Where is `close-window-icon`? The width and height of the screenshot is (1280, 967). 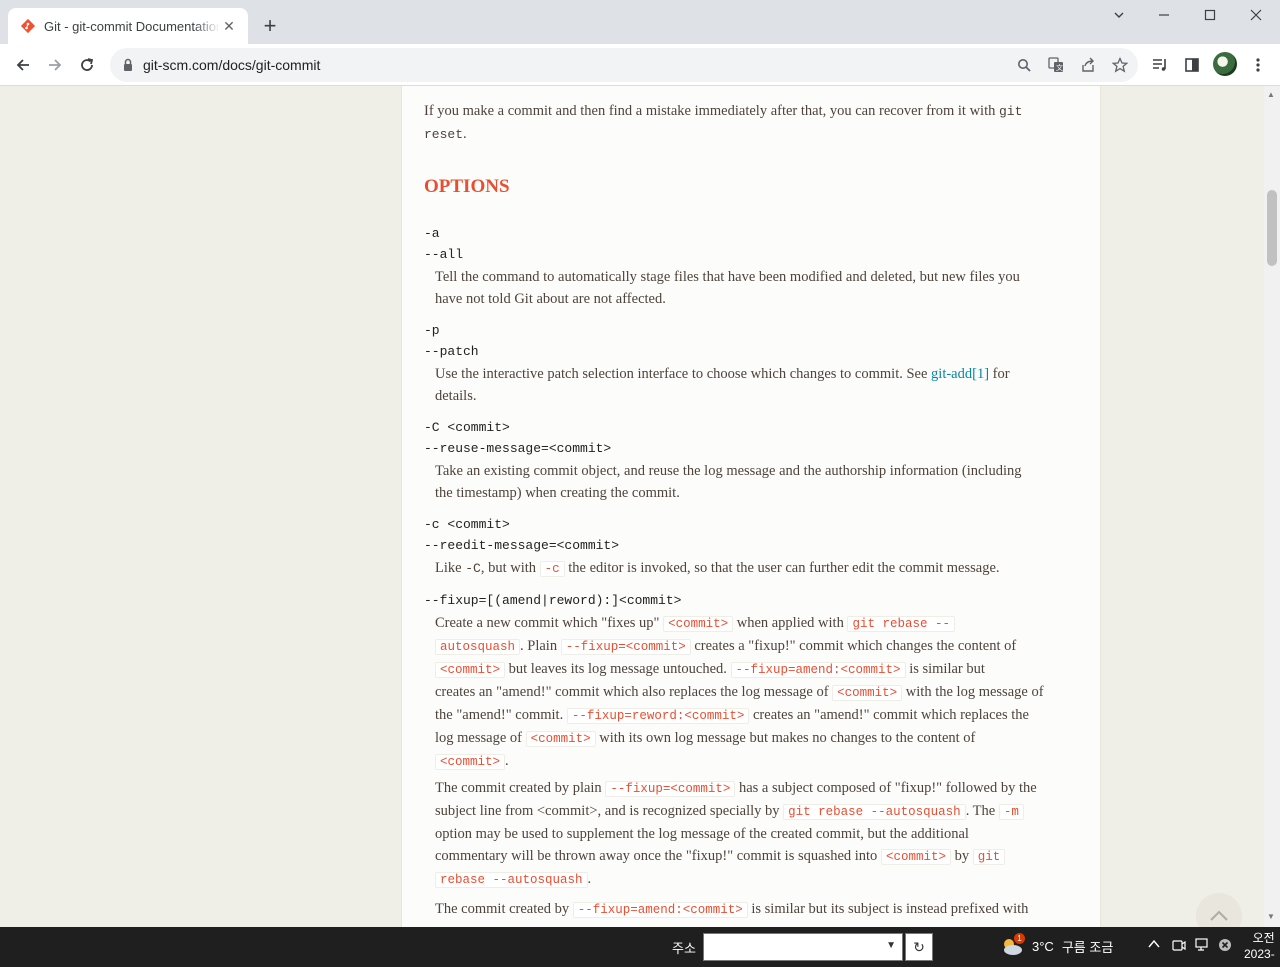 close-window-icon is located at coordinates (1256, 15).